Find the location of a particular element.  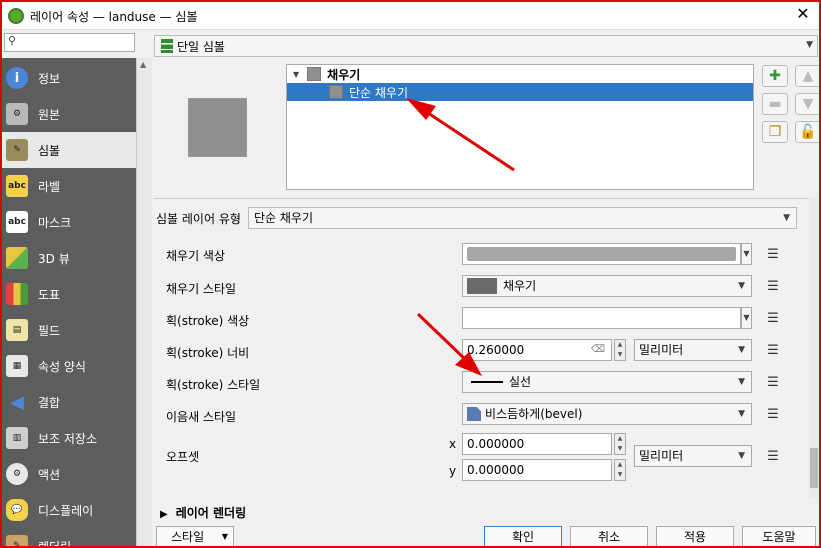

cancel-button: 취소 is located at coordinates (609, 536).